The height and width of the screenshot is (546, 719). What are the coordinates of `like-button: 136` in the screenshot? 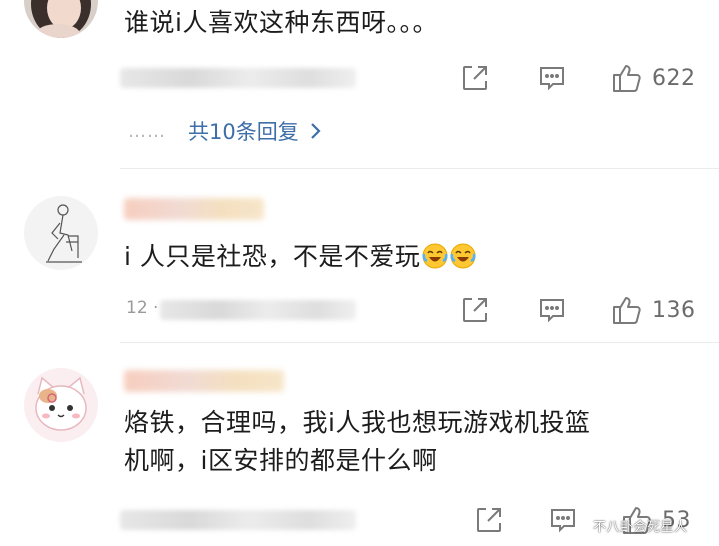 It's located at (653, 310).